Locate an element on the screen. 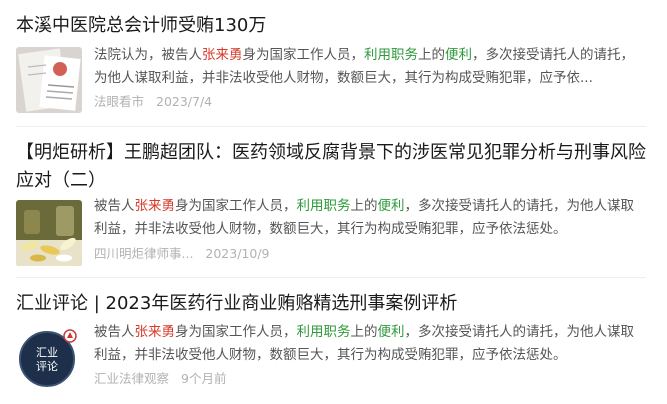  document-photo-icon is located at coordinates (49, 80).